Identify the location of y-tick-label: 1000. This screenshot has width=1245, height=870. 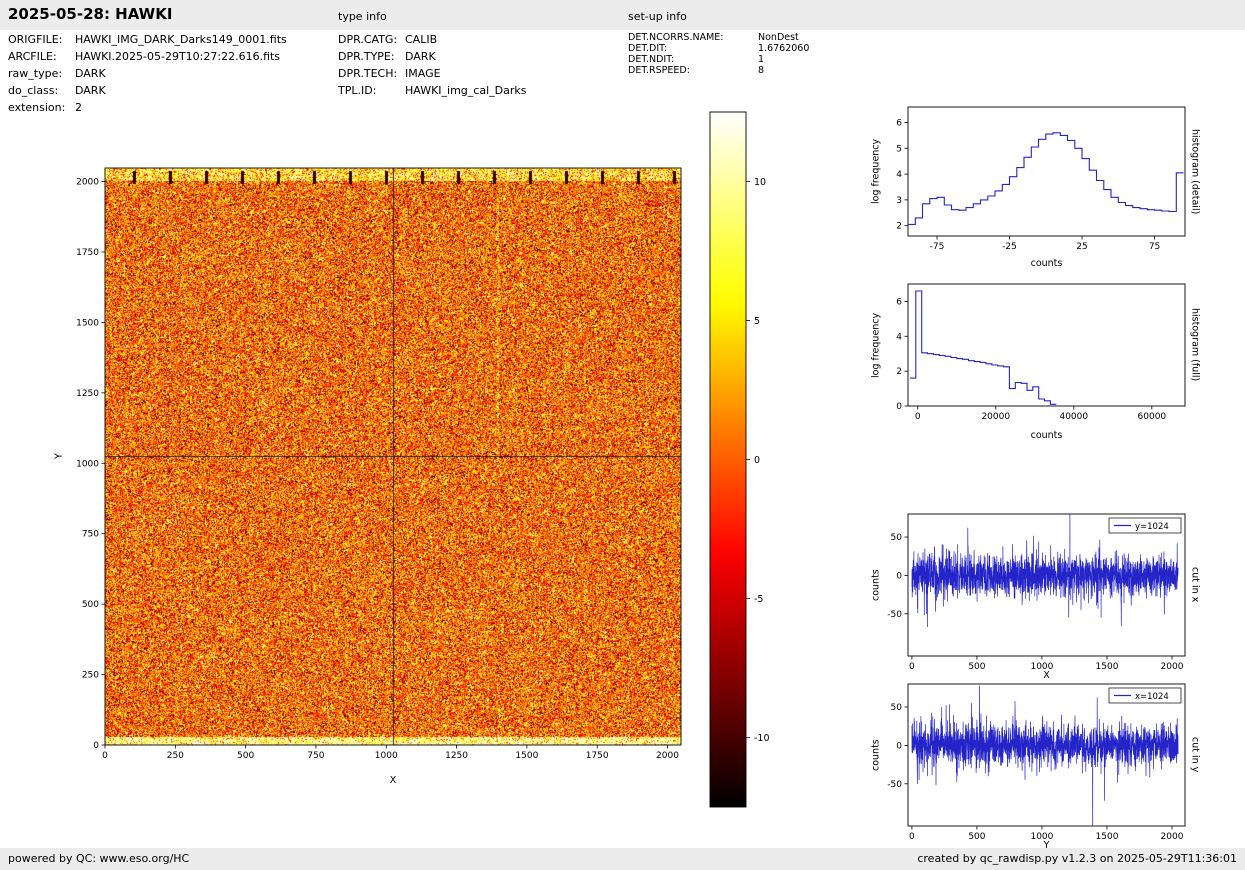
(87, 464).